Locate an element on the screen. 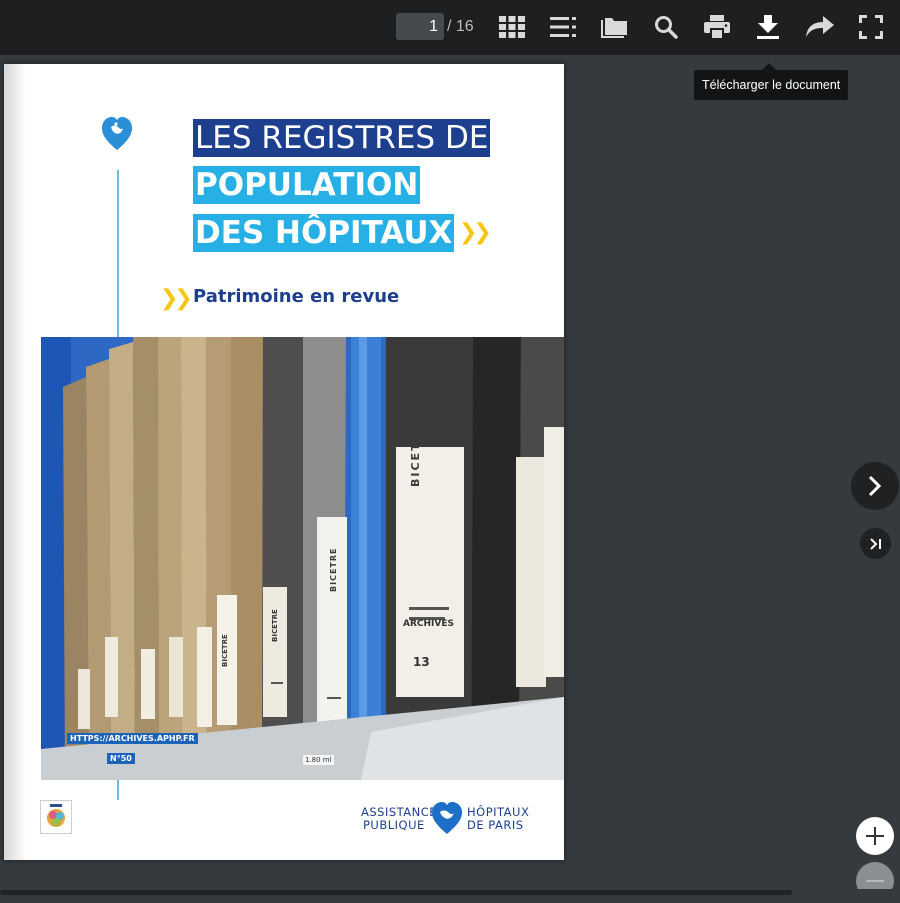 This screenshot has height=903, width=900. print-icon is located at coordinates (717, 27).